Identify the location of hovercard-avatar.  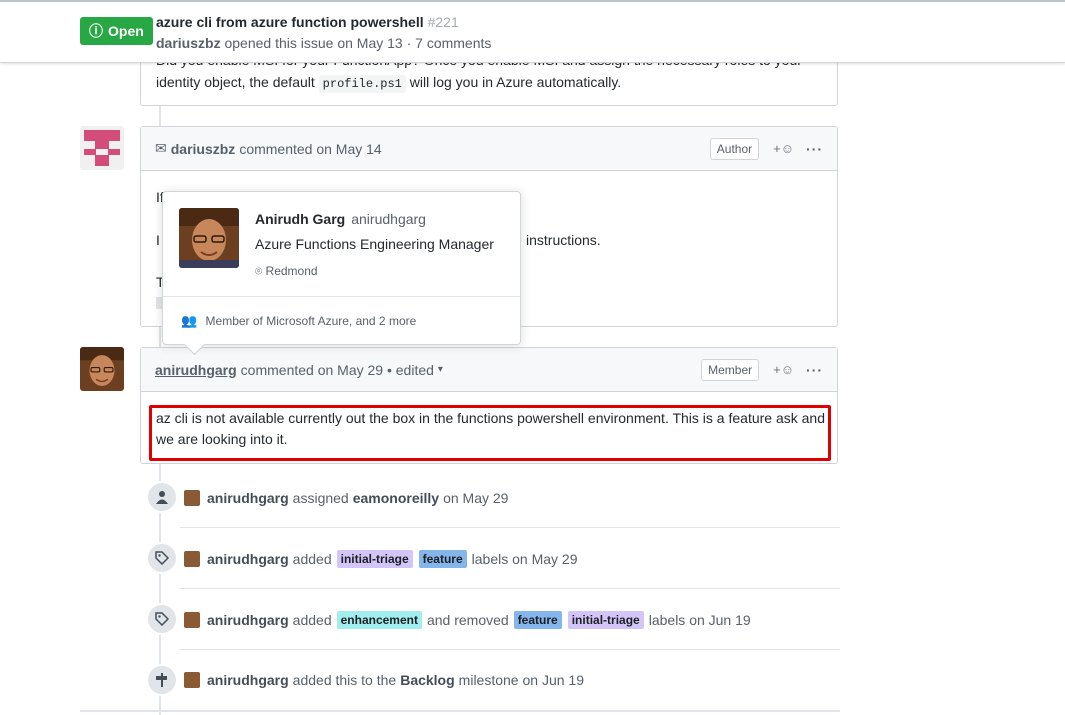
(209, 238).